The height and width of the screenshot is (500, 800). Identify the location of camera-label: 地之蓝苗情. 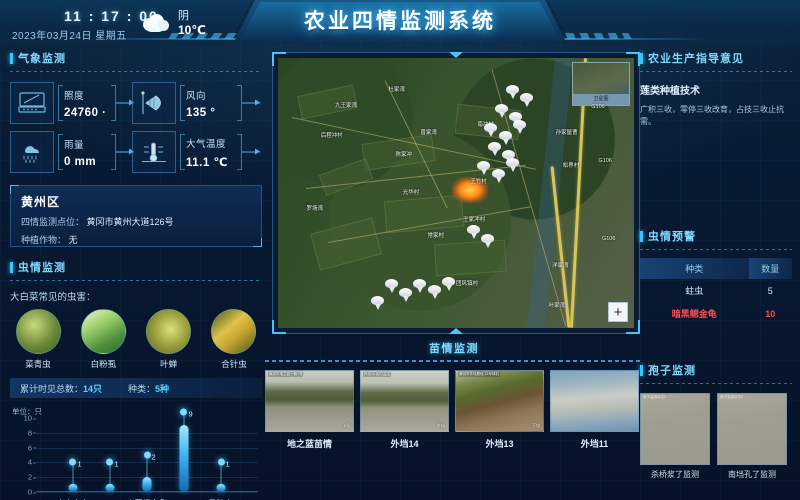
(309, 444).